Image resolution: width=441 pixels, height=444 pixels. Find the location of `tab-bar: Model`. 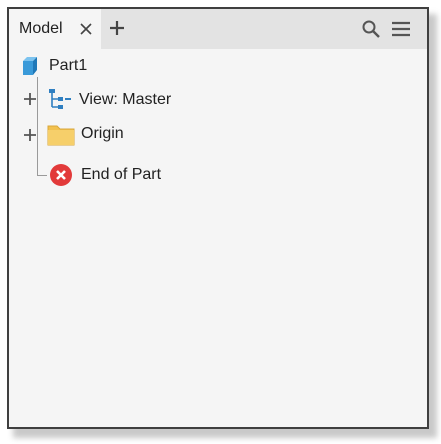

tab-bar: Model is located at coordinates (218, 29).